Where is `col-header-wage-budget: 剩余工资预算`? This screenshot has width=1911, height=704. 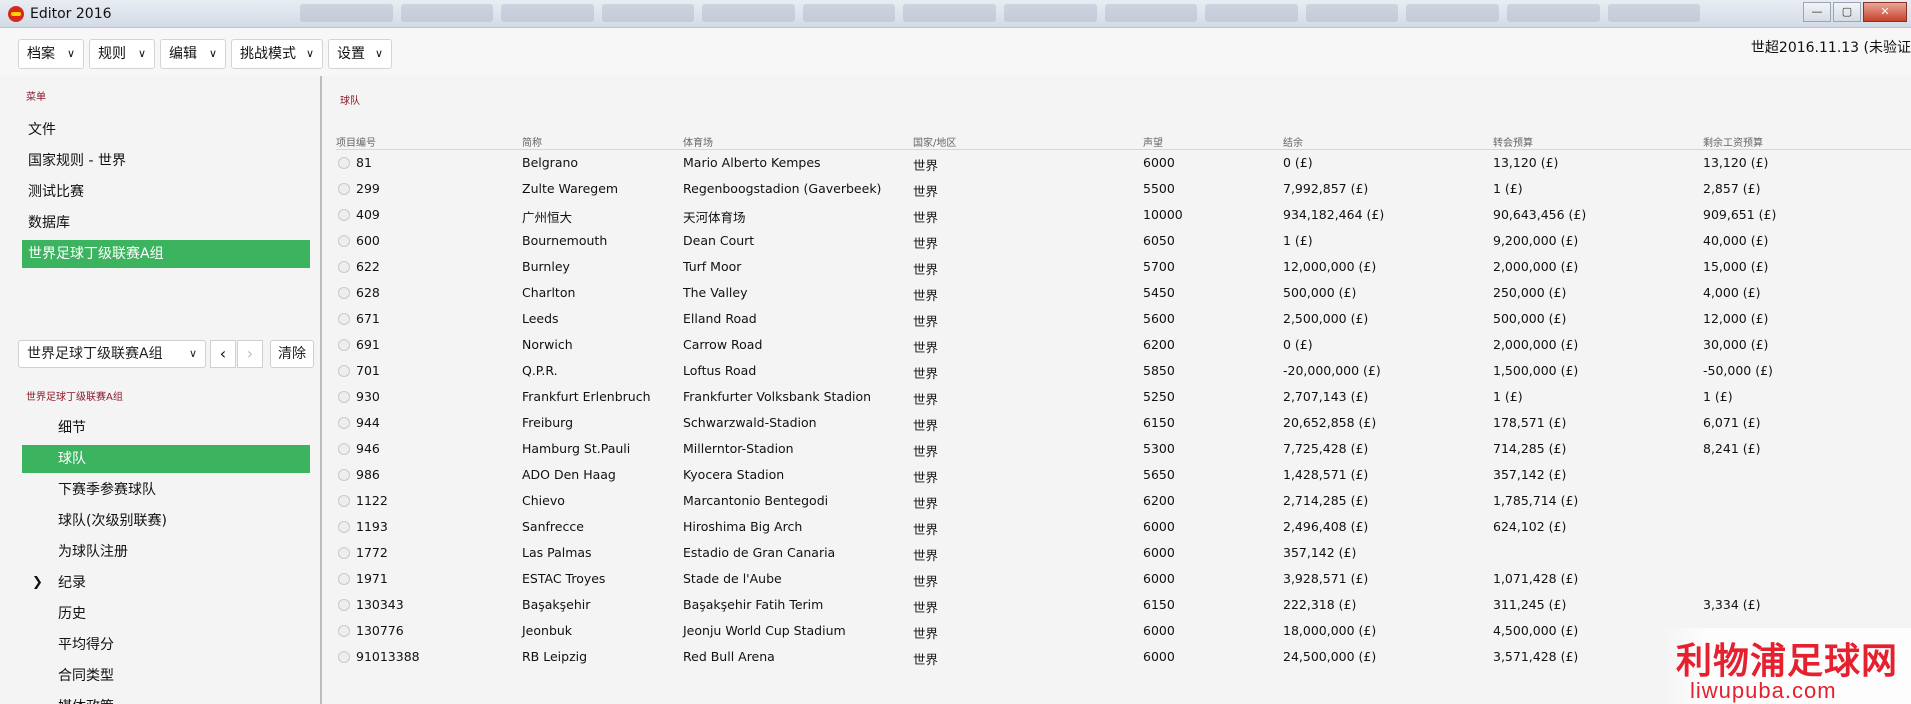
col-header-wage-budget: 剩余工资预算 is located at coordinates (1733, 141).